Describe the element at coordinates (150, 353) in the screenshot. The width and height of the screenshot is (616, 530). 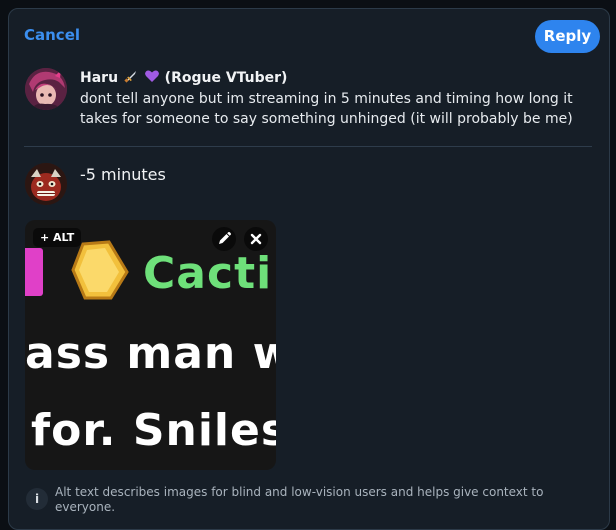
I see `image-text-line-2: ass man wh` at that location.